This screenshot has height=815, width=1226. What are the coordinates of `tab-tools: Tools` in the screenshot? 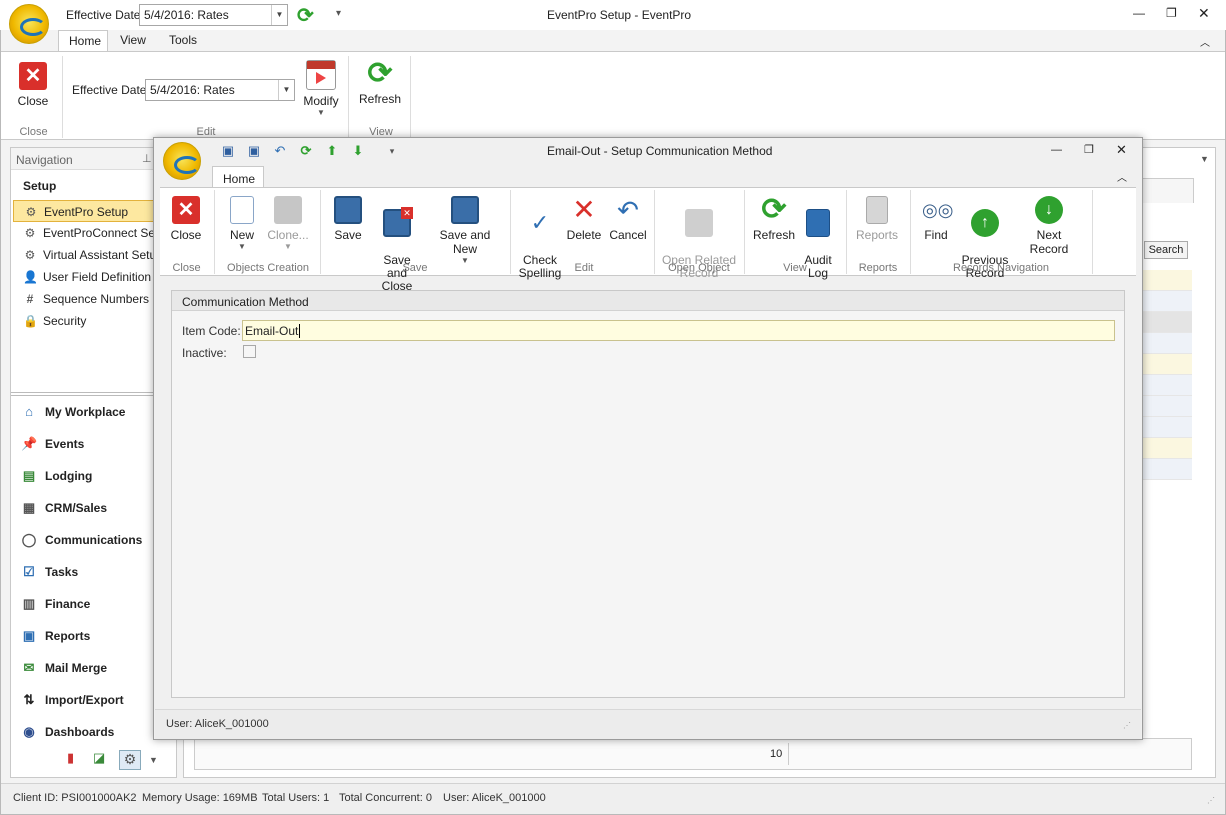 It's located at (183, 41).